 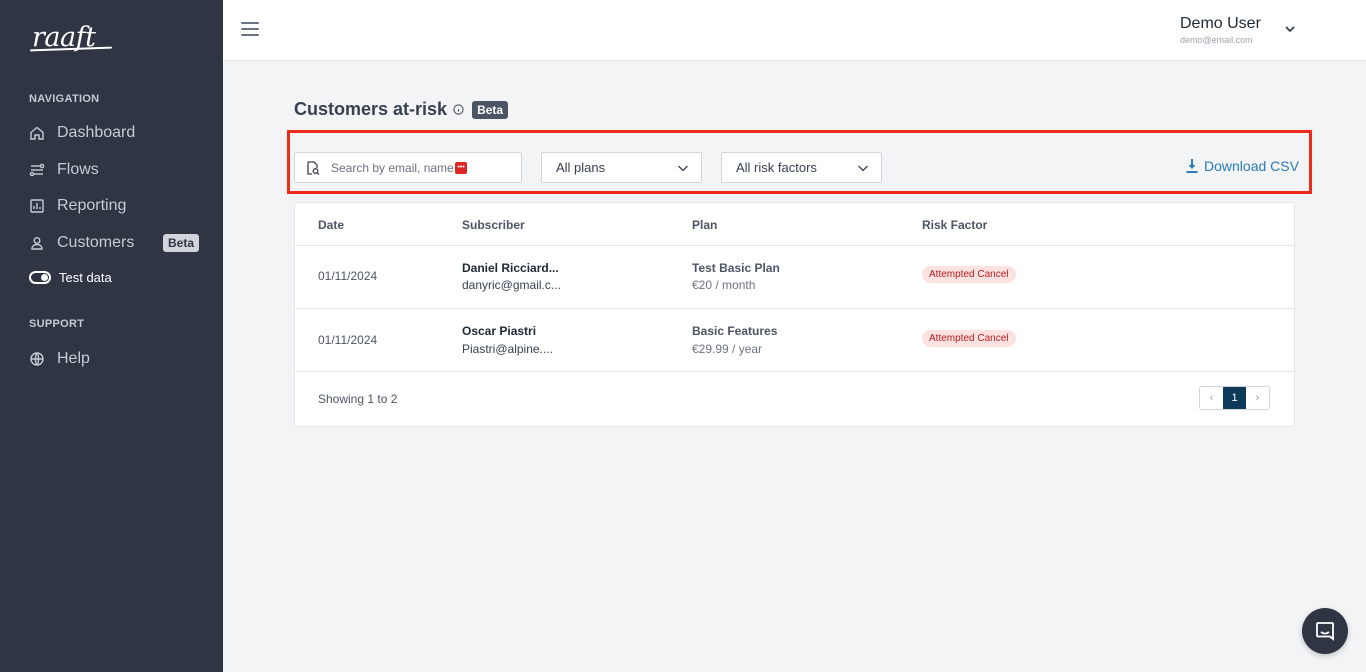 I want to click on plans-select: All plans, so click(x=621, y=167).